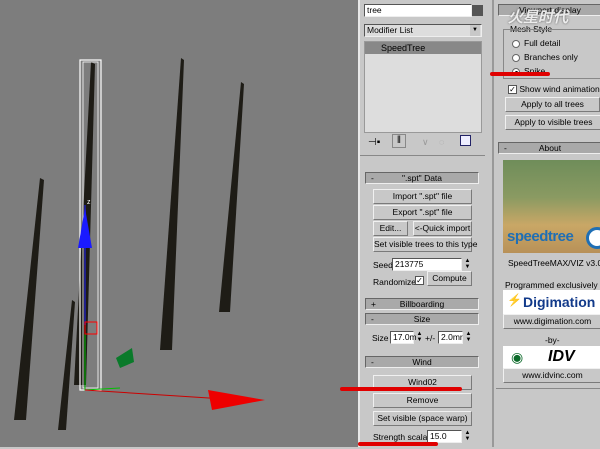 This screenshot has height=449, width=600. What do you see at coordinates (380, 338) in the screenshot?
I see `size-label: Size` at bounding box center [380, 338].